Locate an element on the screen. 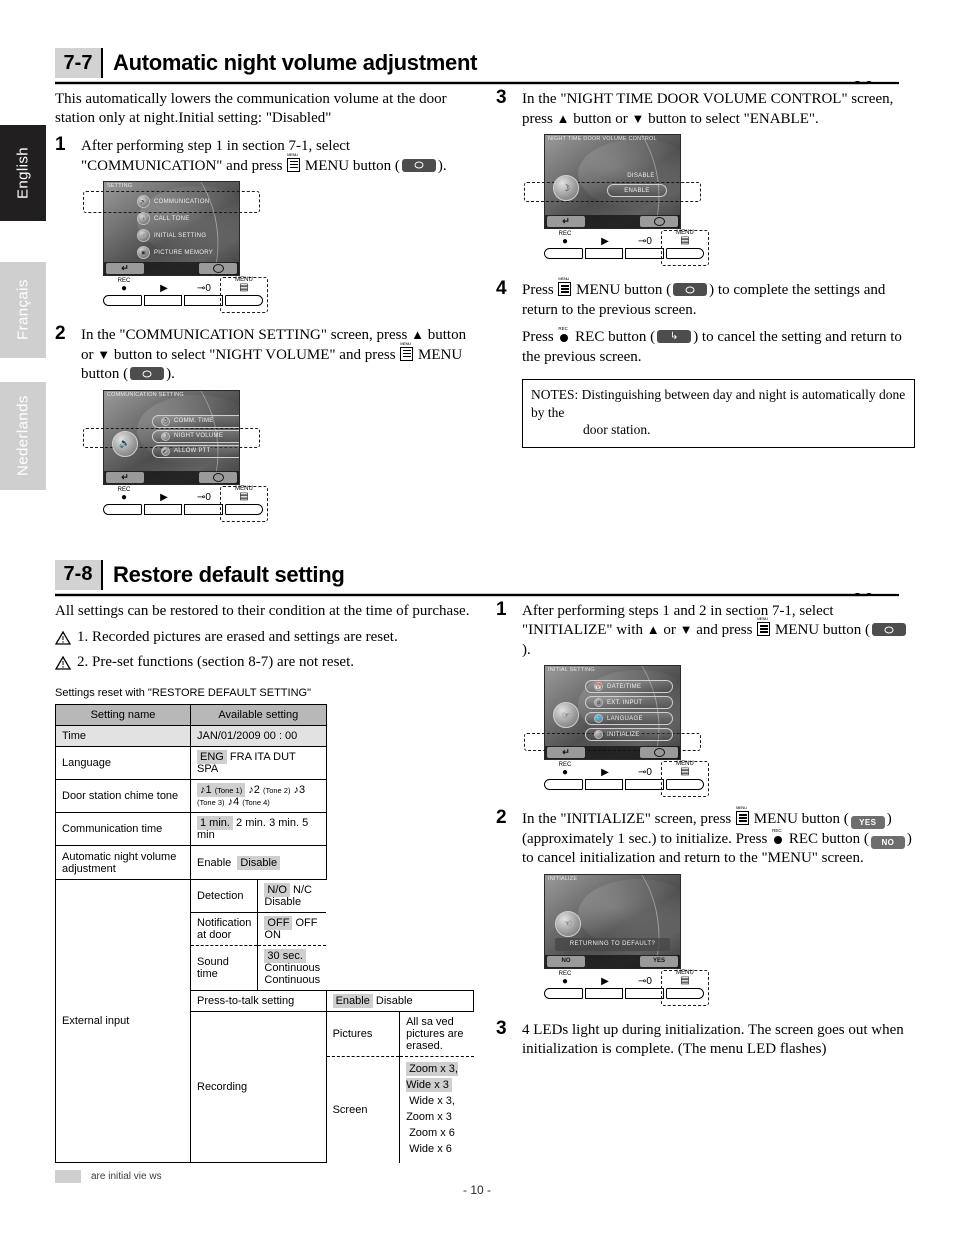 Image resolution: width=954 pixels, height=1235 pixels. option-highlighted: OFF is located at coordinates (278, 923).